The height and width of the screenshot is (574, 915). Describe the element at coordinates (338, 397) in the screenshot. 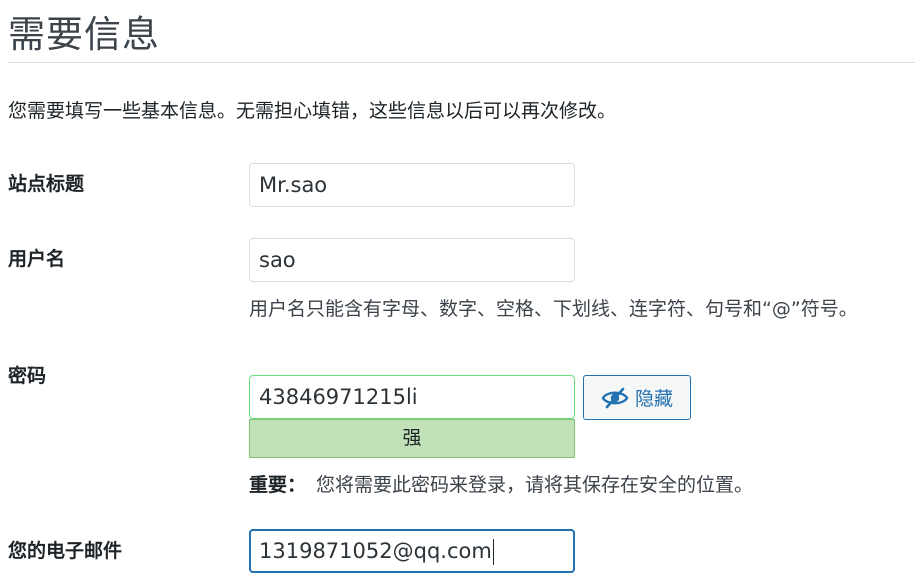

I see `password-value: 43846971215li` at that location.